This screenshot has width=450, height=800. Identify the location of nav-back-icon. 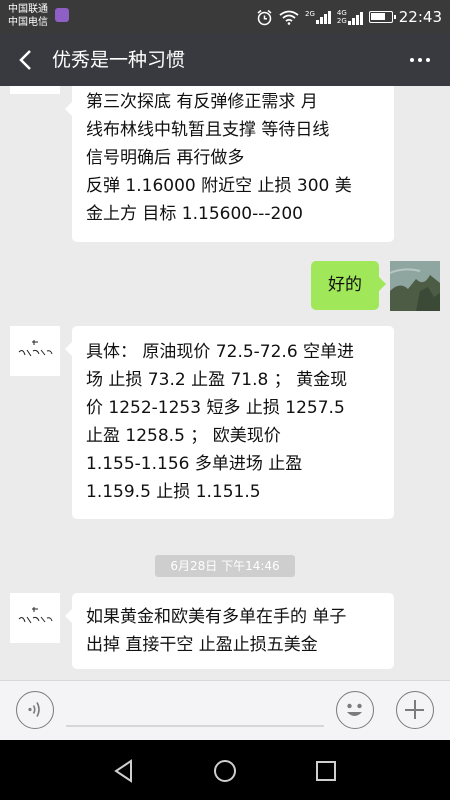
(124, 771).